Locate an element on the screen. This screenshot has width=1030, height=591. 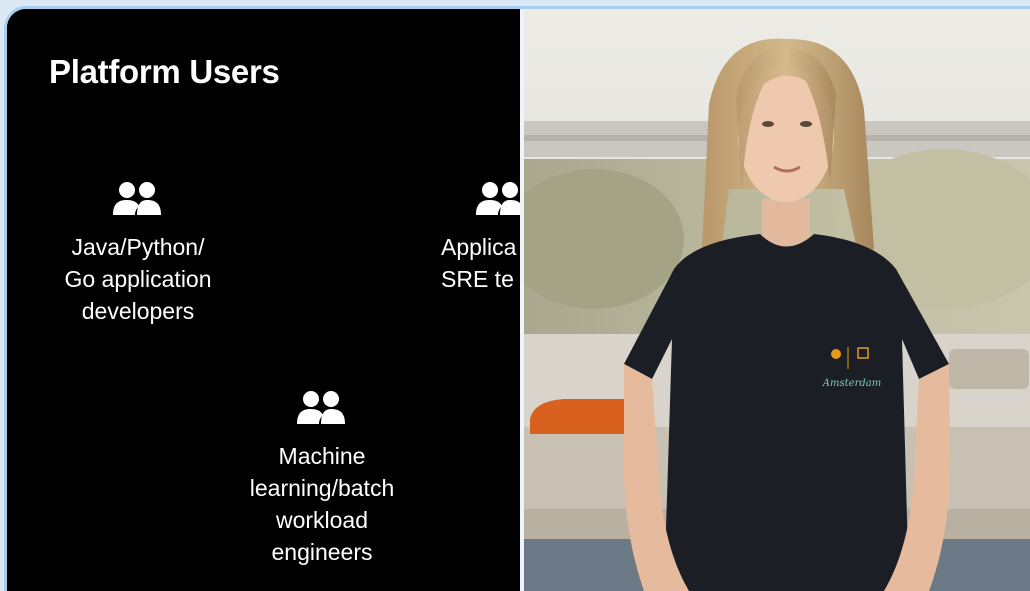
user-group-label: Java/Python/ Go application developers is located at coordinates (138, 279).